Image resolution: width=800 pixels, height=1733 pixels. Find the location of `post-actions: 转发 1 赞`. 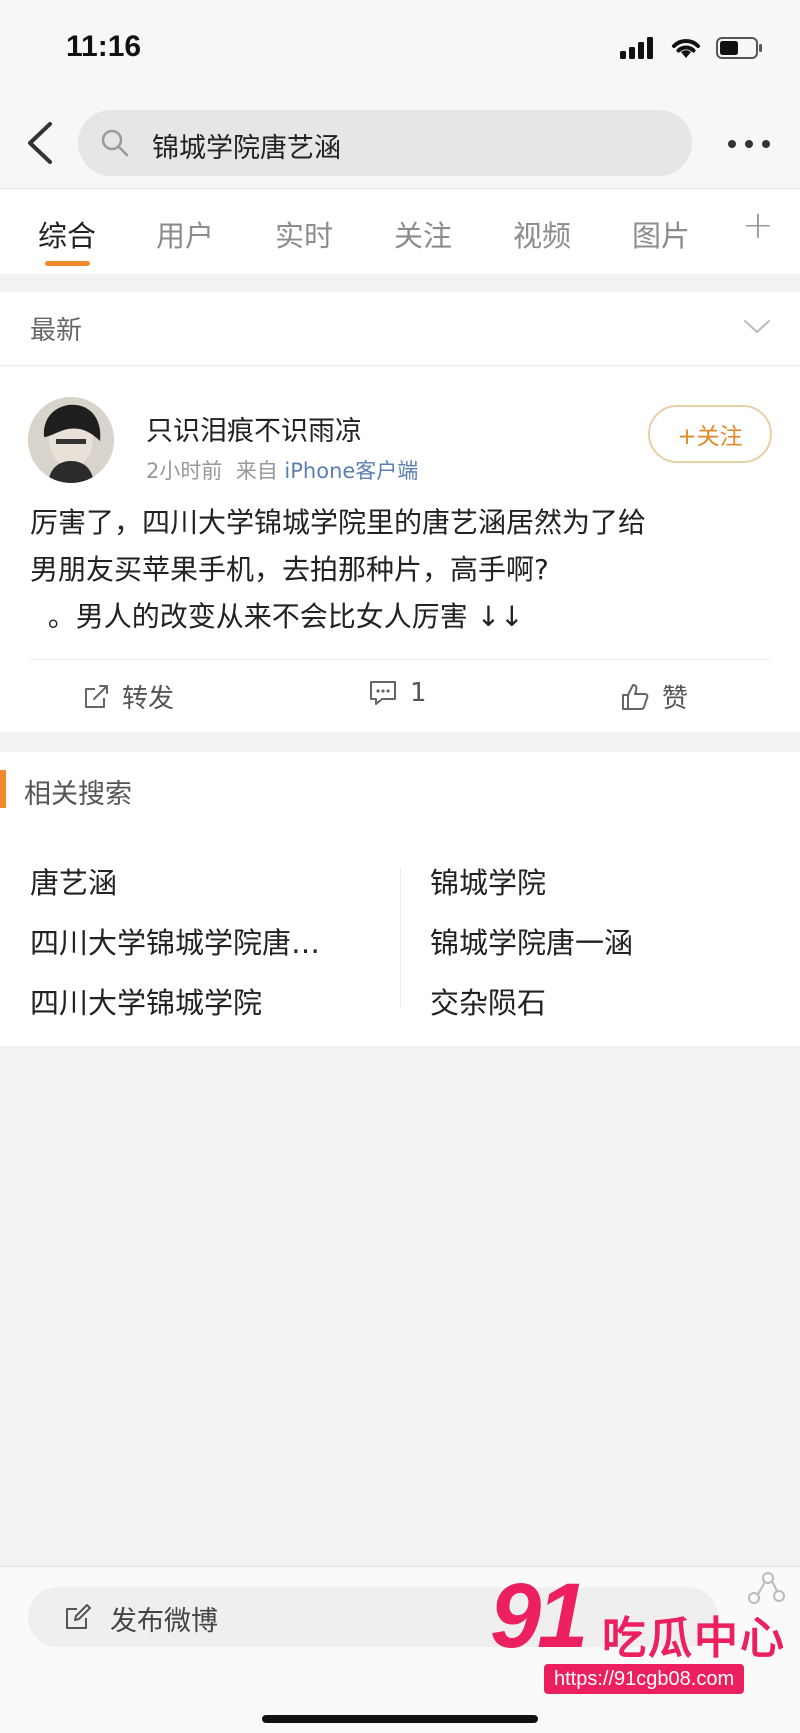

post-actions: 转发 1 赞 is located at coordinates (400, 695).